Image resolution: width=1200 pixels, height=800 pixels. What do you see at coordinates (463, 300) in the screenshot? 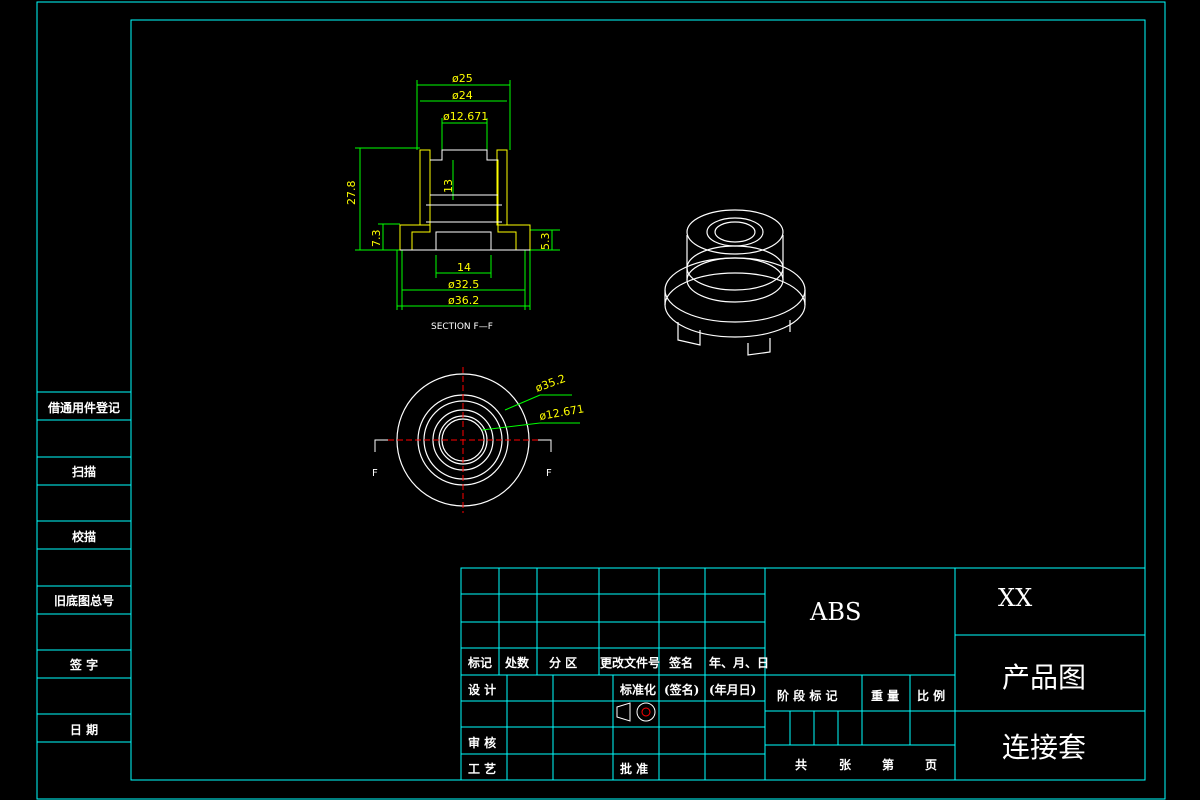
I see `dim-d36: ø36.2` at bounding box center [463, 300].